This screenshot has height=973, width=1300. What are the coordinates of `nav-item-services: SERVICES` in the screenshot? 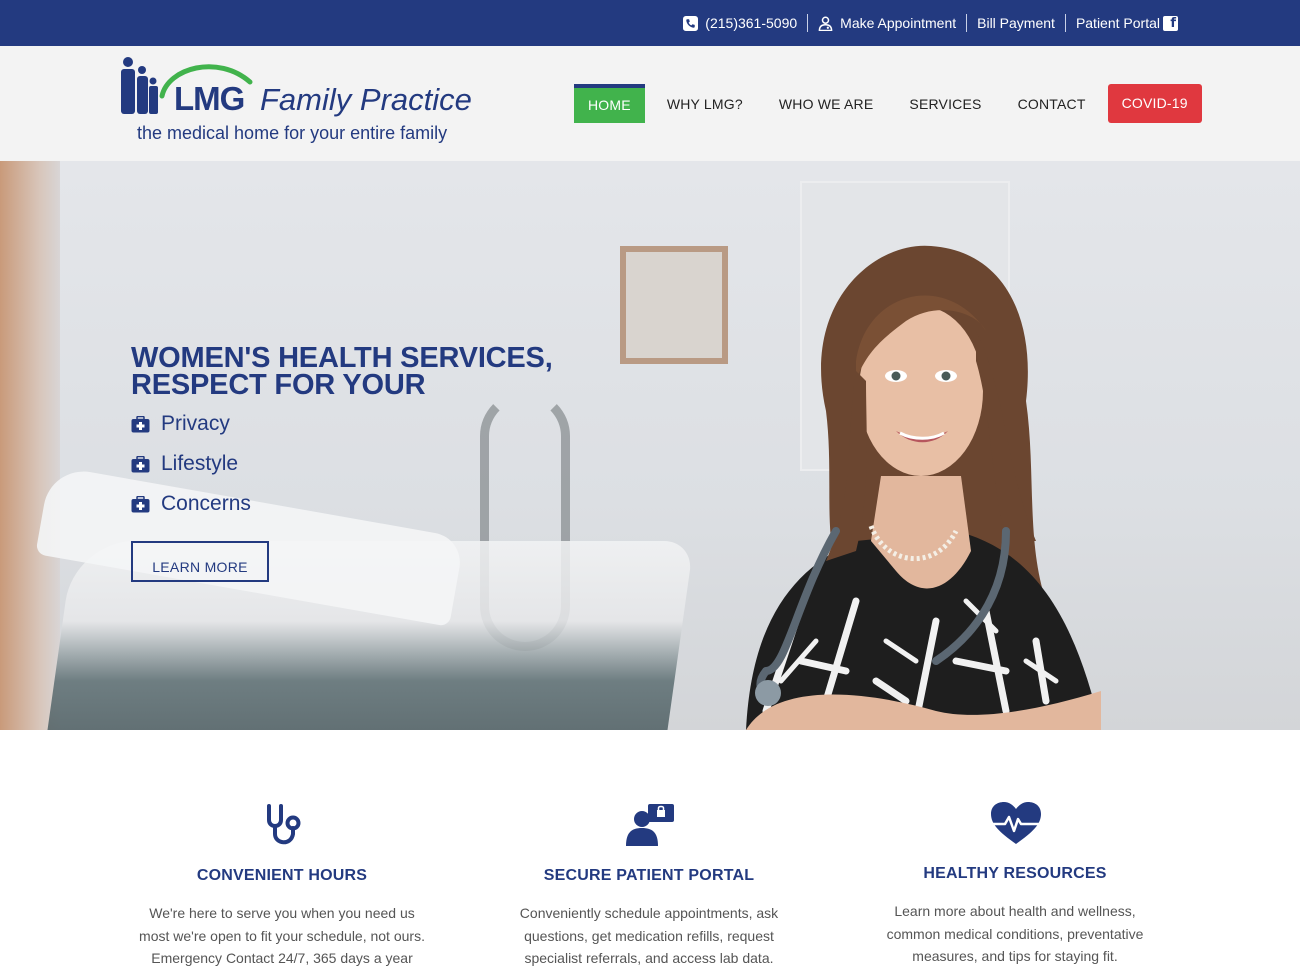 It's located at (945, 104).